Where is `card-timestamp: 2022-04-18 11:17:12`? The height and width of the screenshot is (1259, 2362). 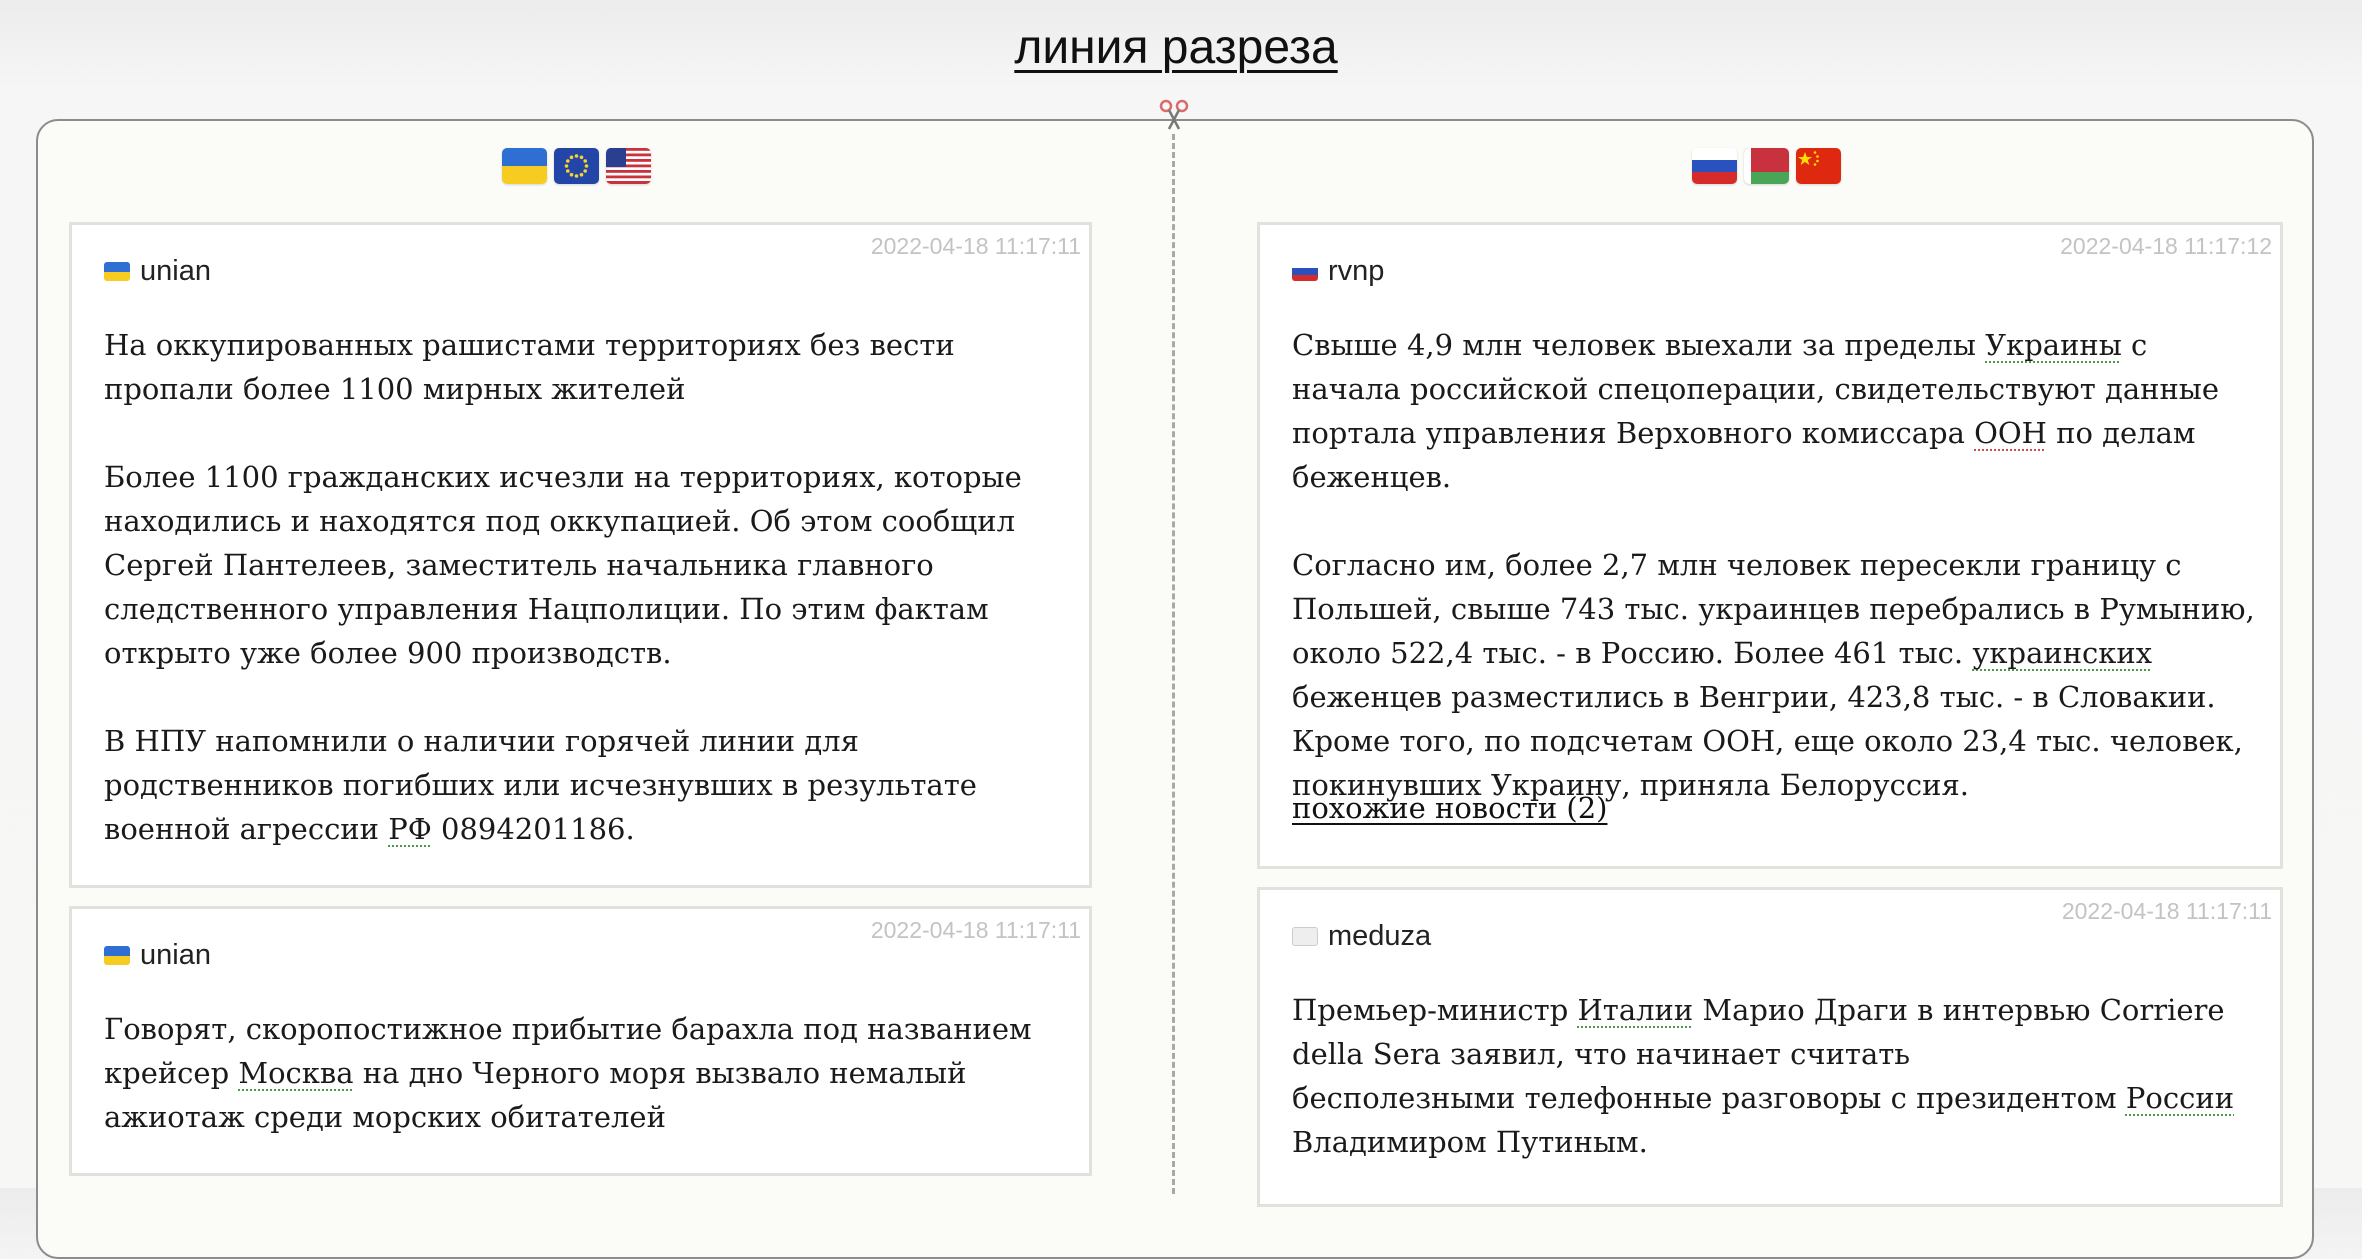 card-timestamp: 2022-04-18 11:17:12 is located at coordinates (2166, 246).